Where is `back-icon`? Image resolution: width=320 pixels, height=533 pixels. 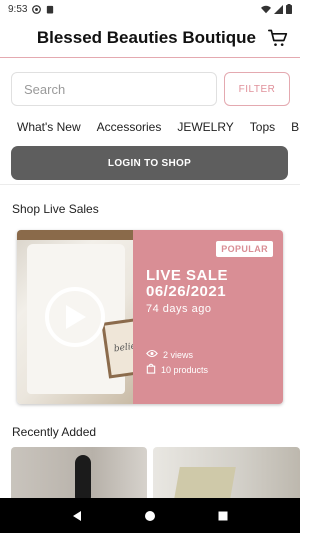 back-icon is located at coordinates (77, 516).